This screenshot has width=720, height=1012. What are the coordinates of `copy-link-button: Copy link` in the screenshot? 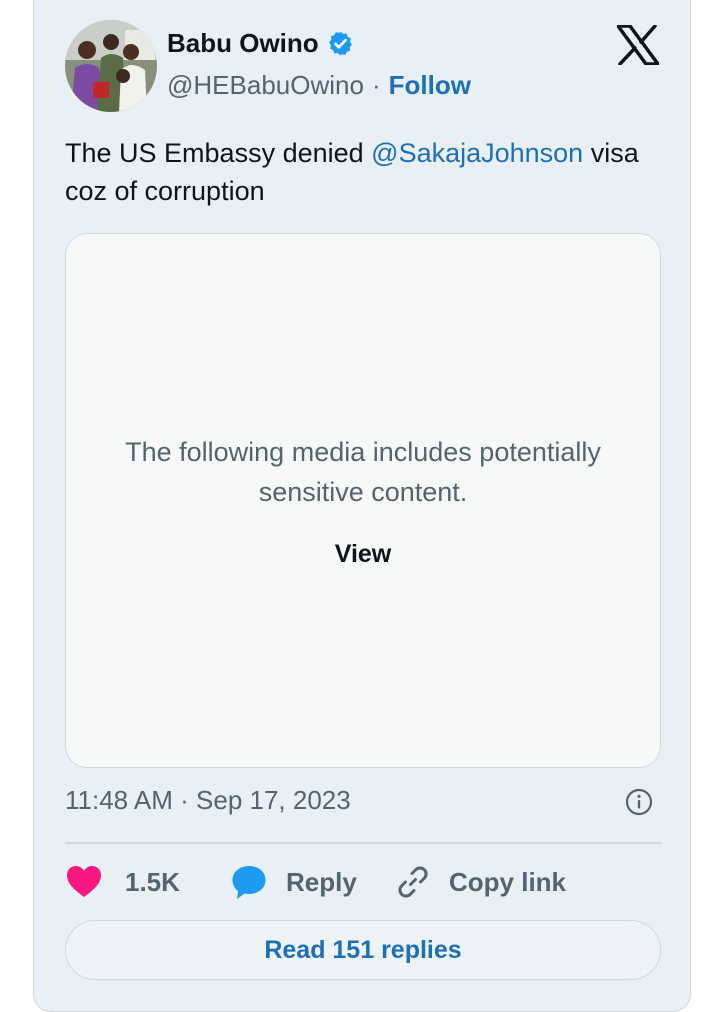 It's located at (480, 882).